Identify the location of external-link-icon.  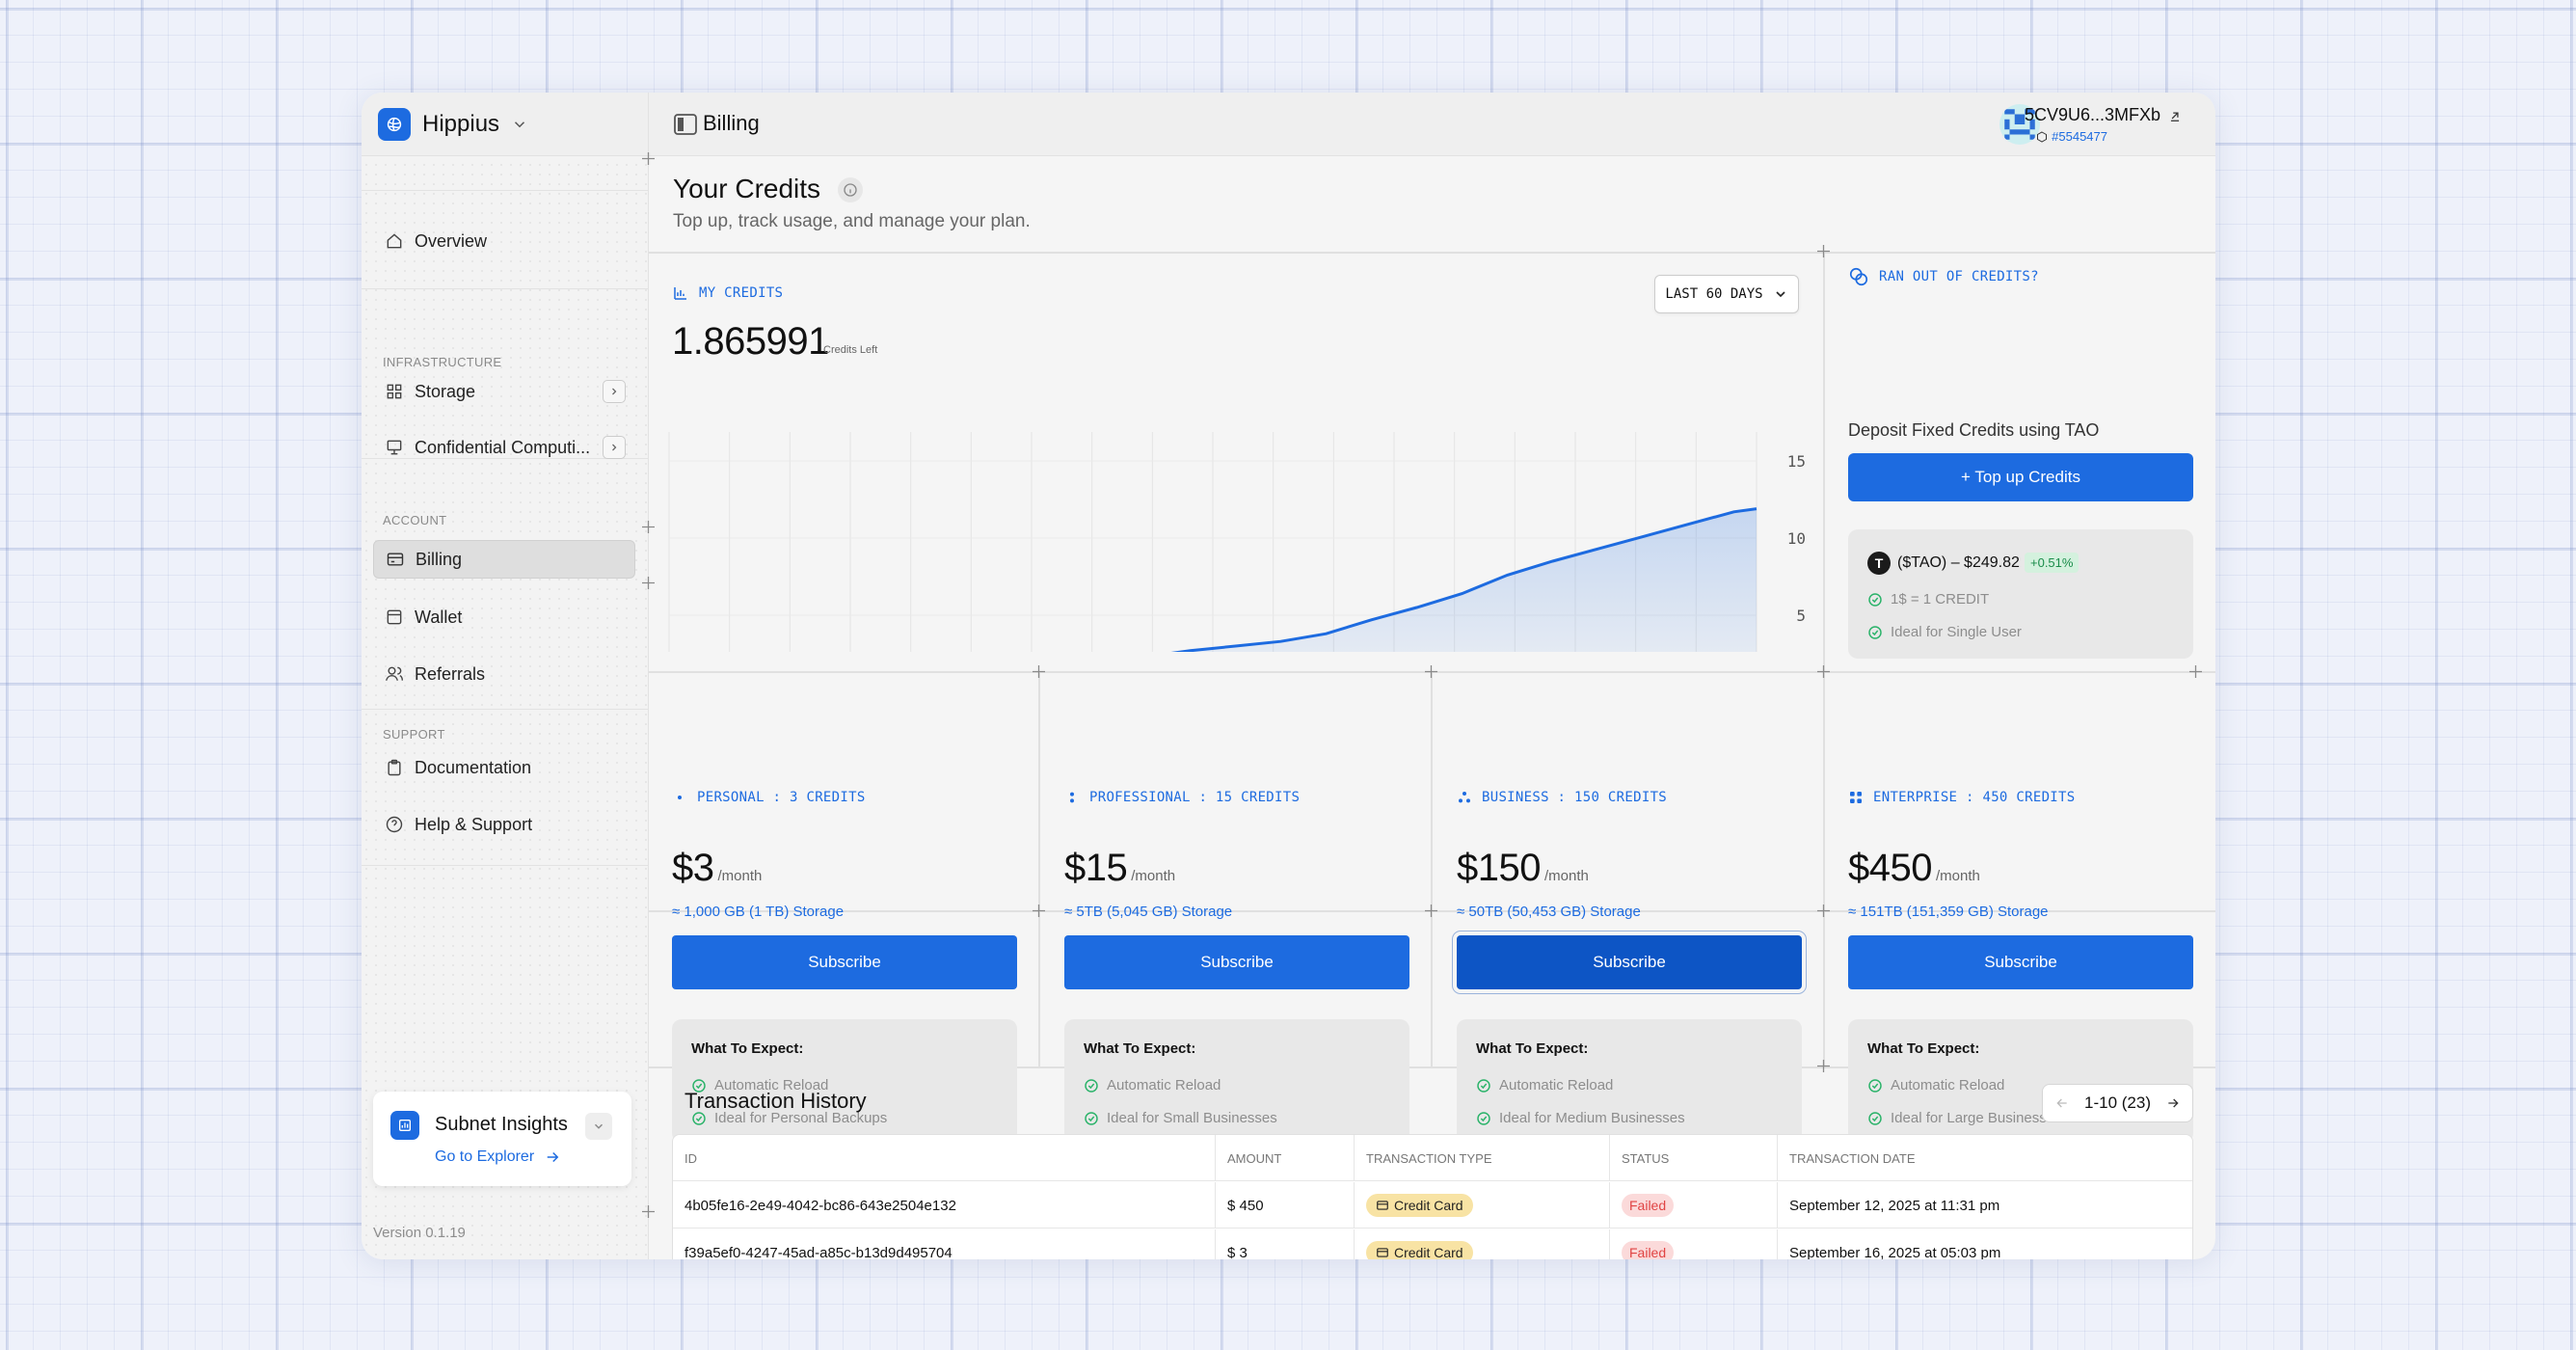
(2175, 116).